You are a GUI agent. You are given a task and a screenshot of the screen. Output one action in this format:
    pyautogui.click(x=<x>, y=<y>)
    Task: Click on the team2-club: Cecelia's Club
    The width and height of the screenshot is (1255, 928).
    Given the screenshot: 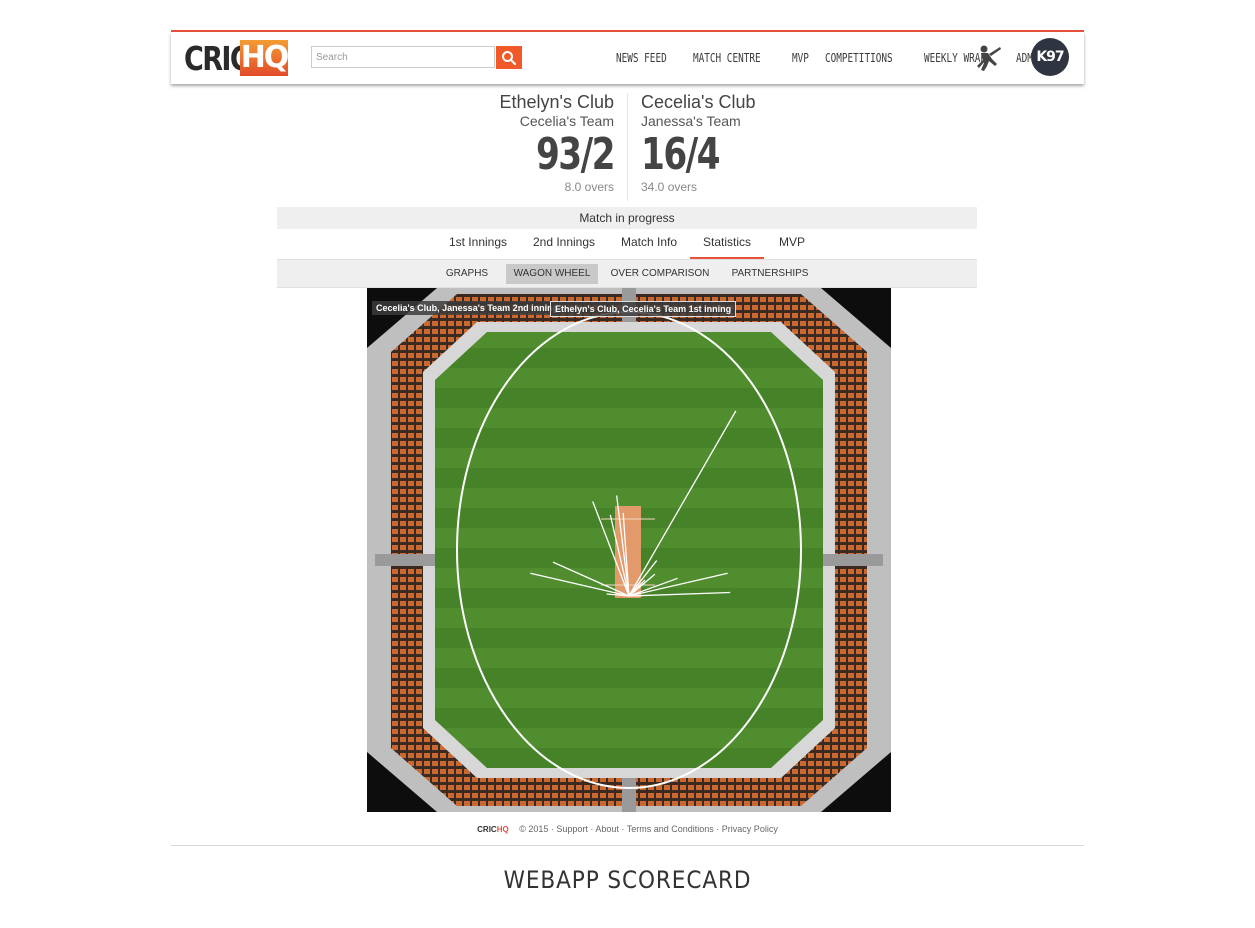 What is the action you would take?
    pyautogui.click(x=698, y=102)
    